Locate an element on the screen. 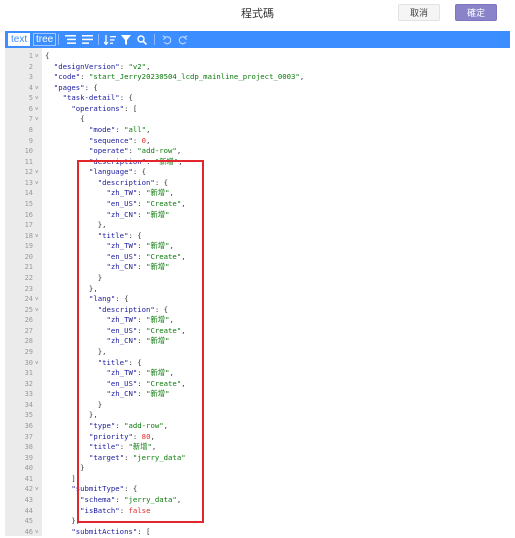 This screenshot has height=538, width=515. code-line: "operations": [ is located at coordinates (104, 108).